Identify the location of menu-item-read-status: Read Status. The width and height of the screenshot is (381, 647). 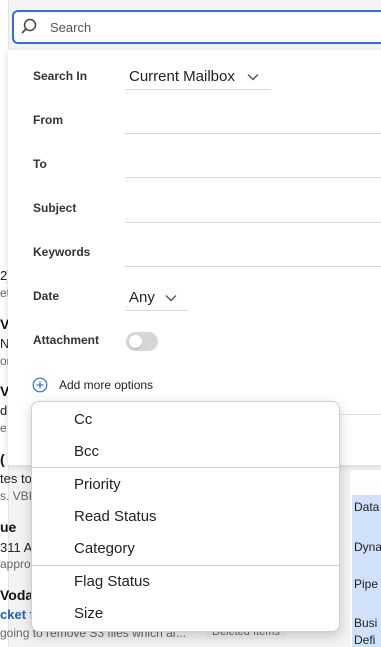
(115, 516).